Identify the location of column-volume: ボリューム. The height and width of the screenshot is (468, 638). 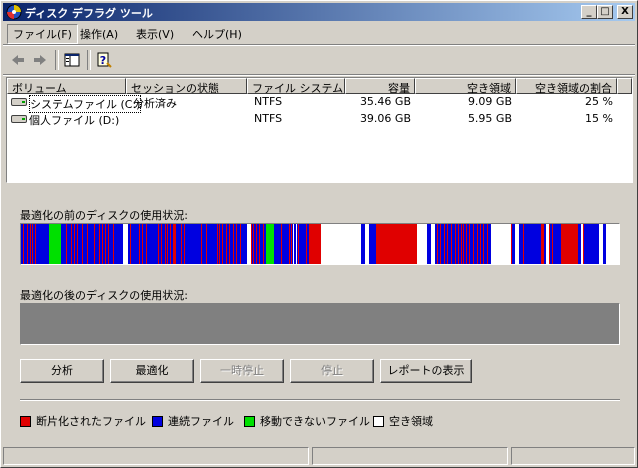
(66, 86).